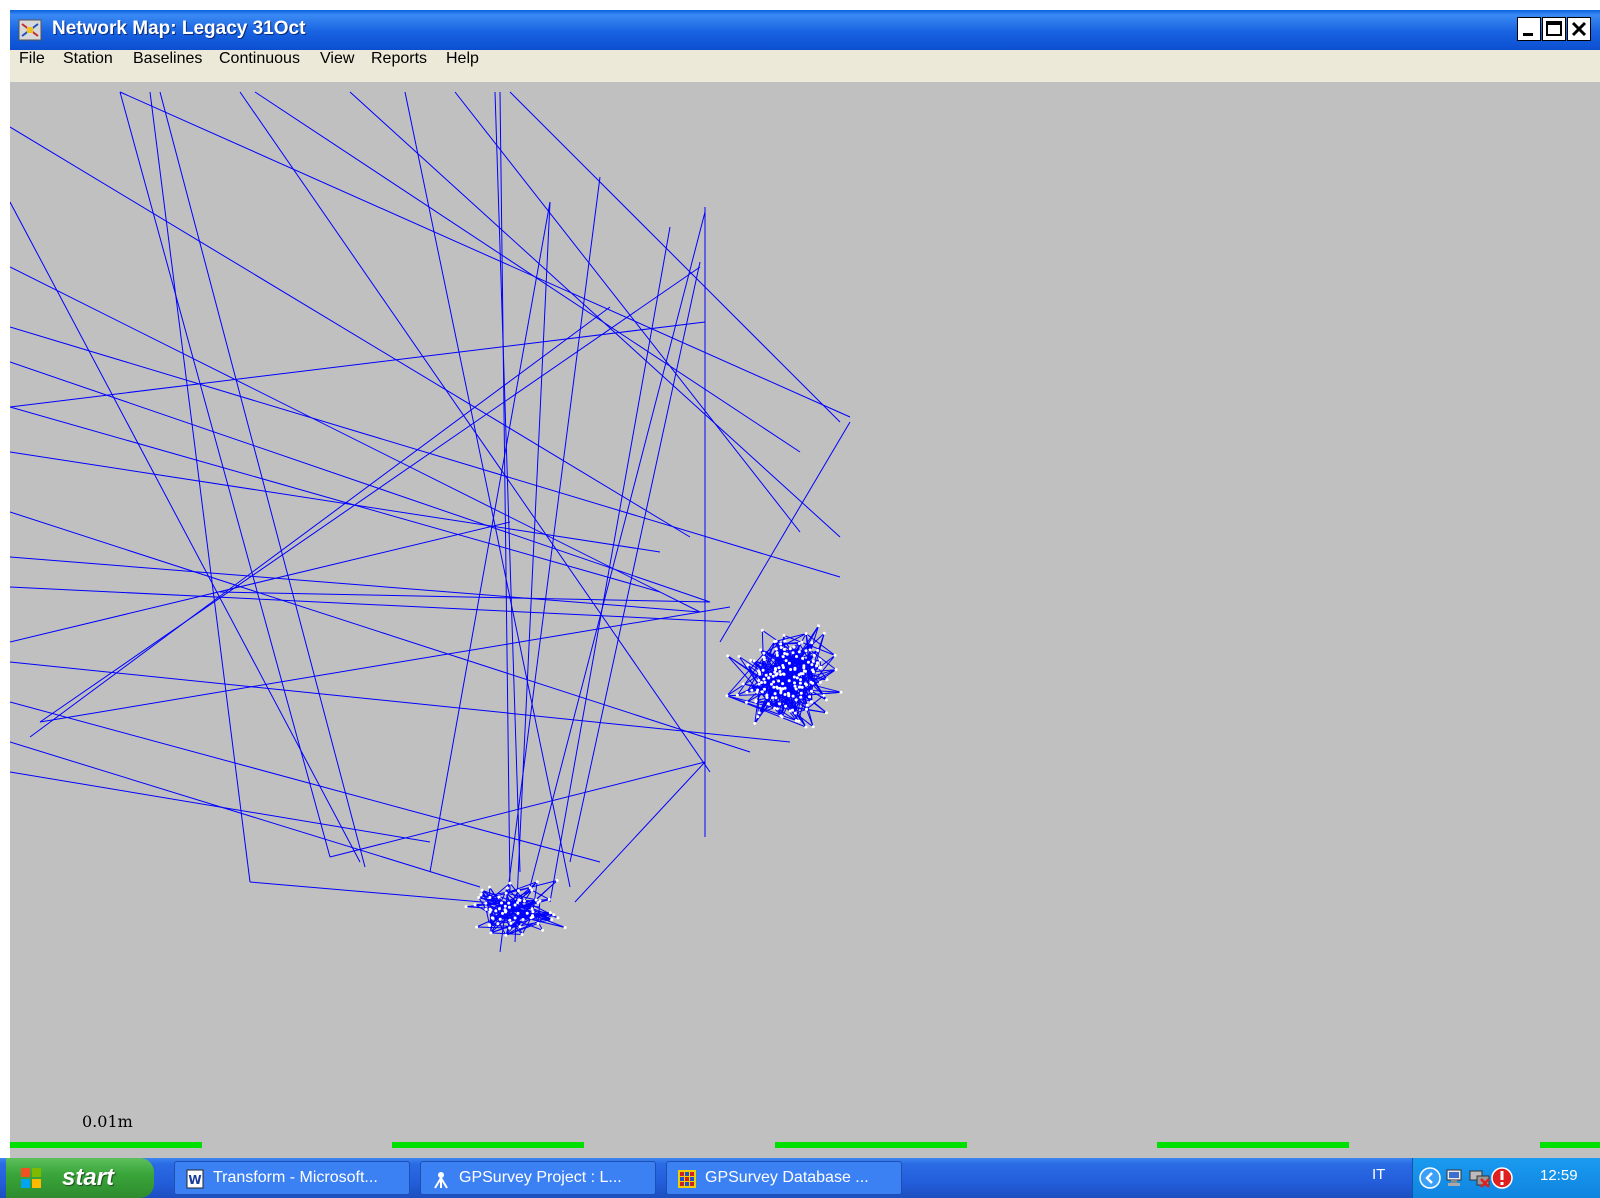 The image size is (1600, 1198). Describe the element at coordinates (259, 66) in the screenshot. I see `menu-continuous: Continuous` at that location.